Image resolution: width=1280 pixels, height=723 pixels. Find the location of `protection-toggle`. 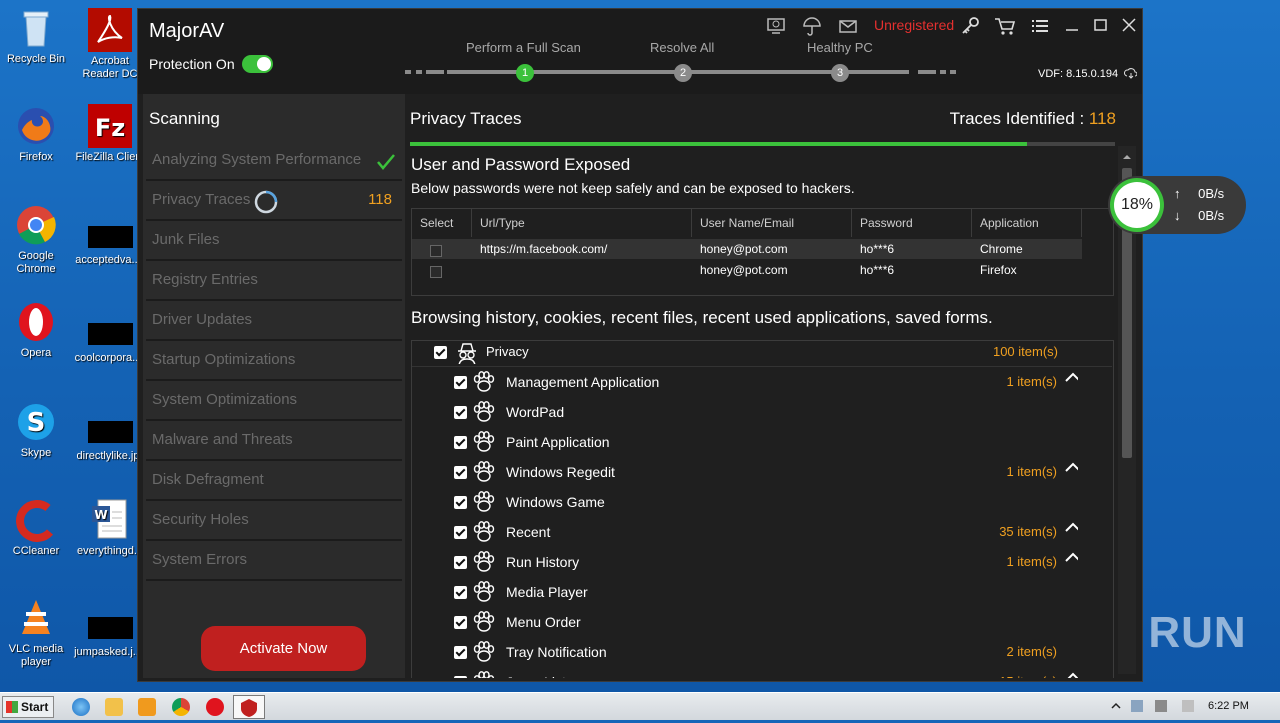

protection-toggle is located at coordinates (257, 64).